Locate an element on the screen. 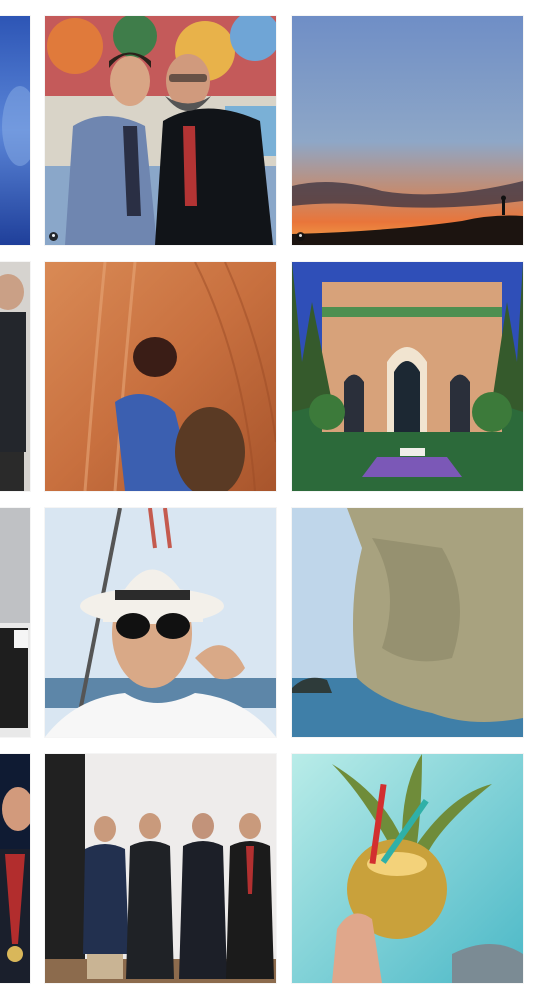 This screenshot has height=1002, width=539. moroccan-palace-photo is located at coordinates (407, 376).